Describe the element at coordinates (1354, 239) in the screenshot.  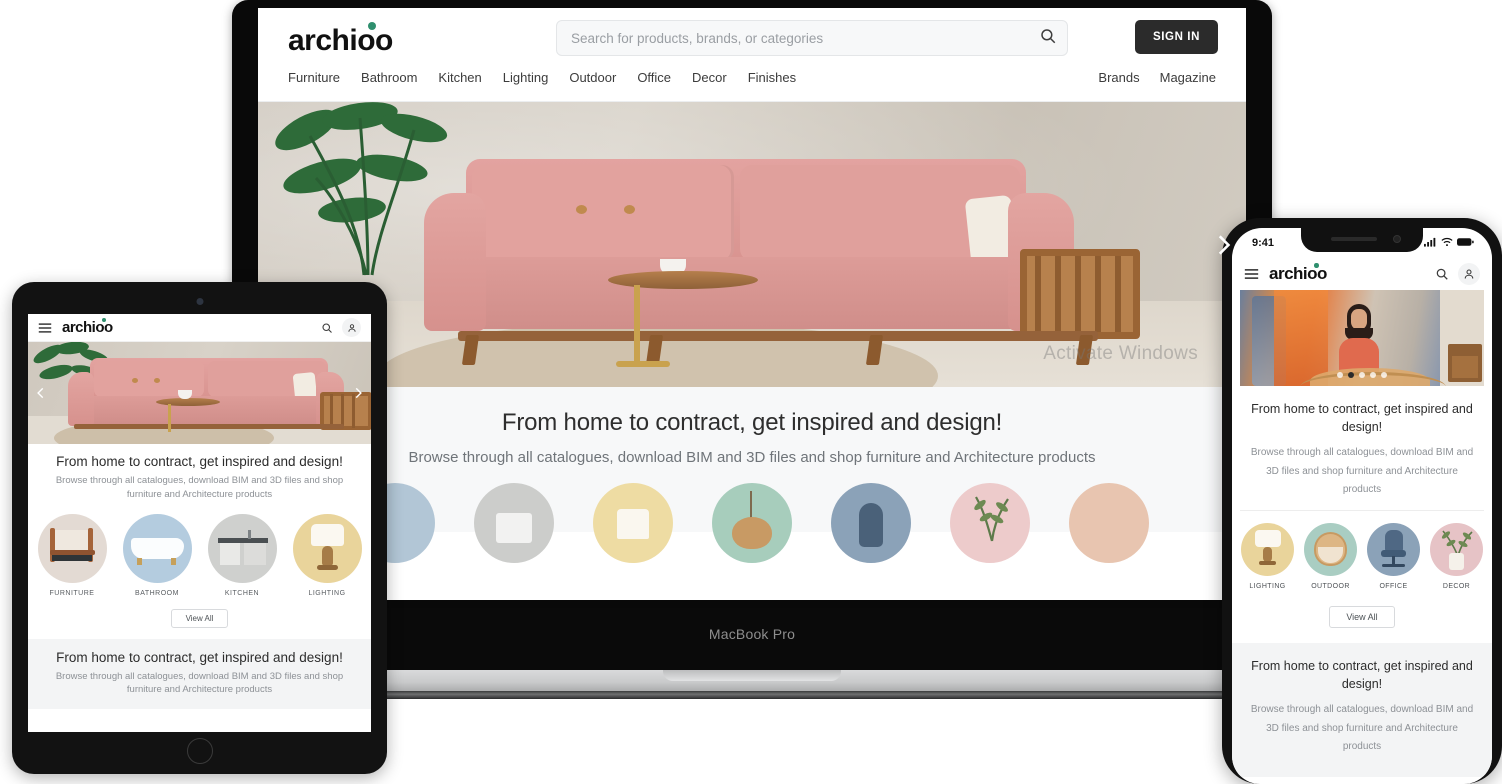
I see `earpiece-speaker-icon` at that location.